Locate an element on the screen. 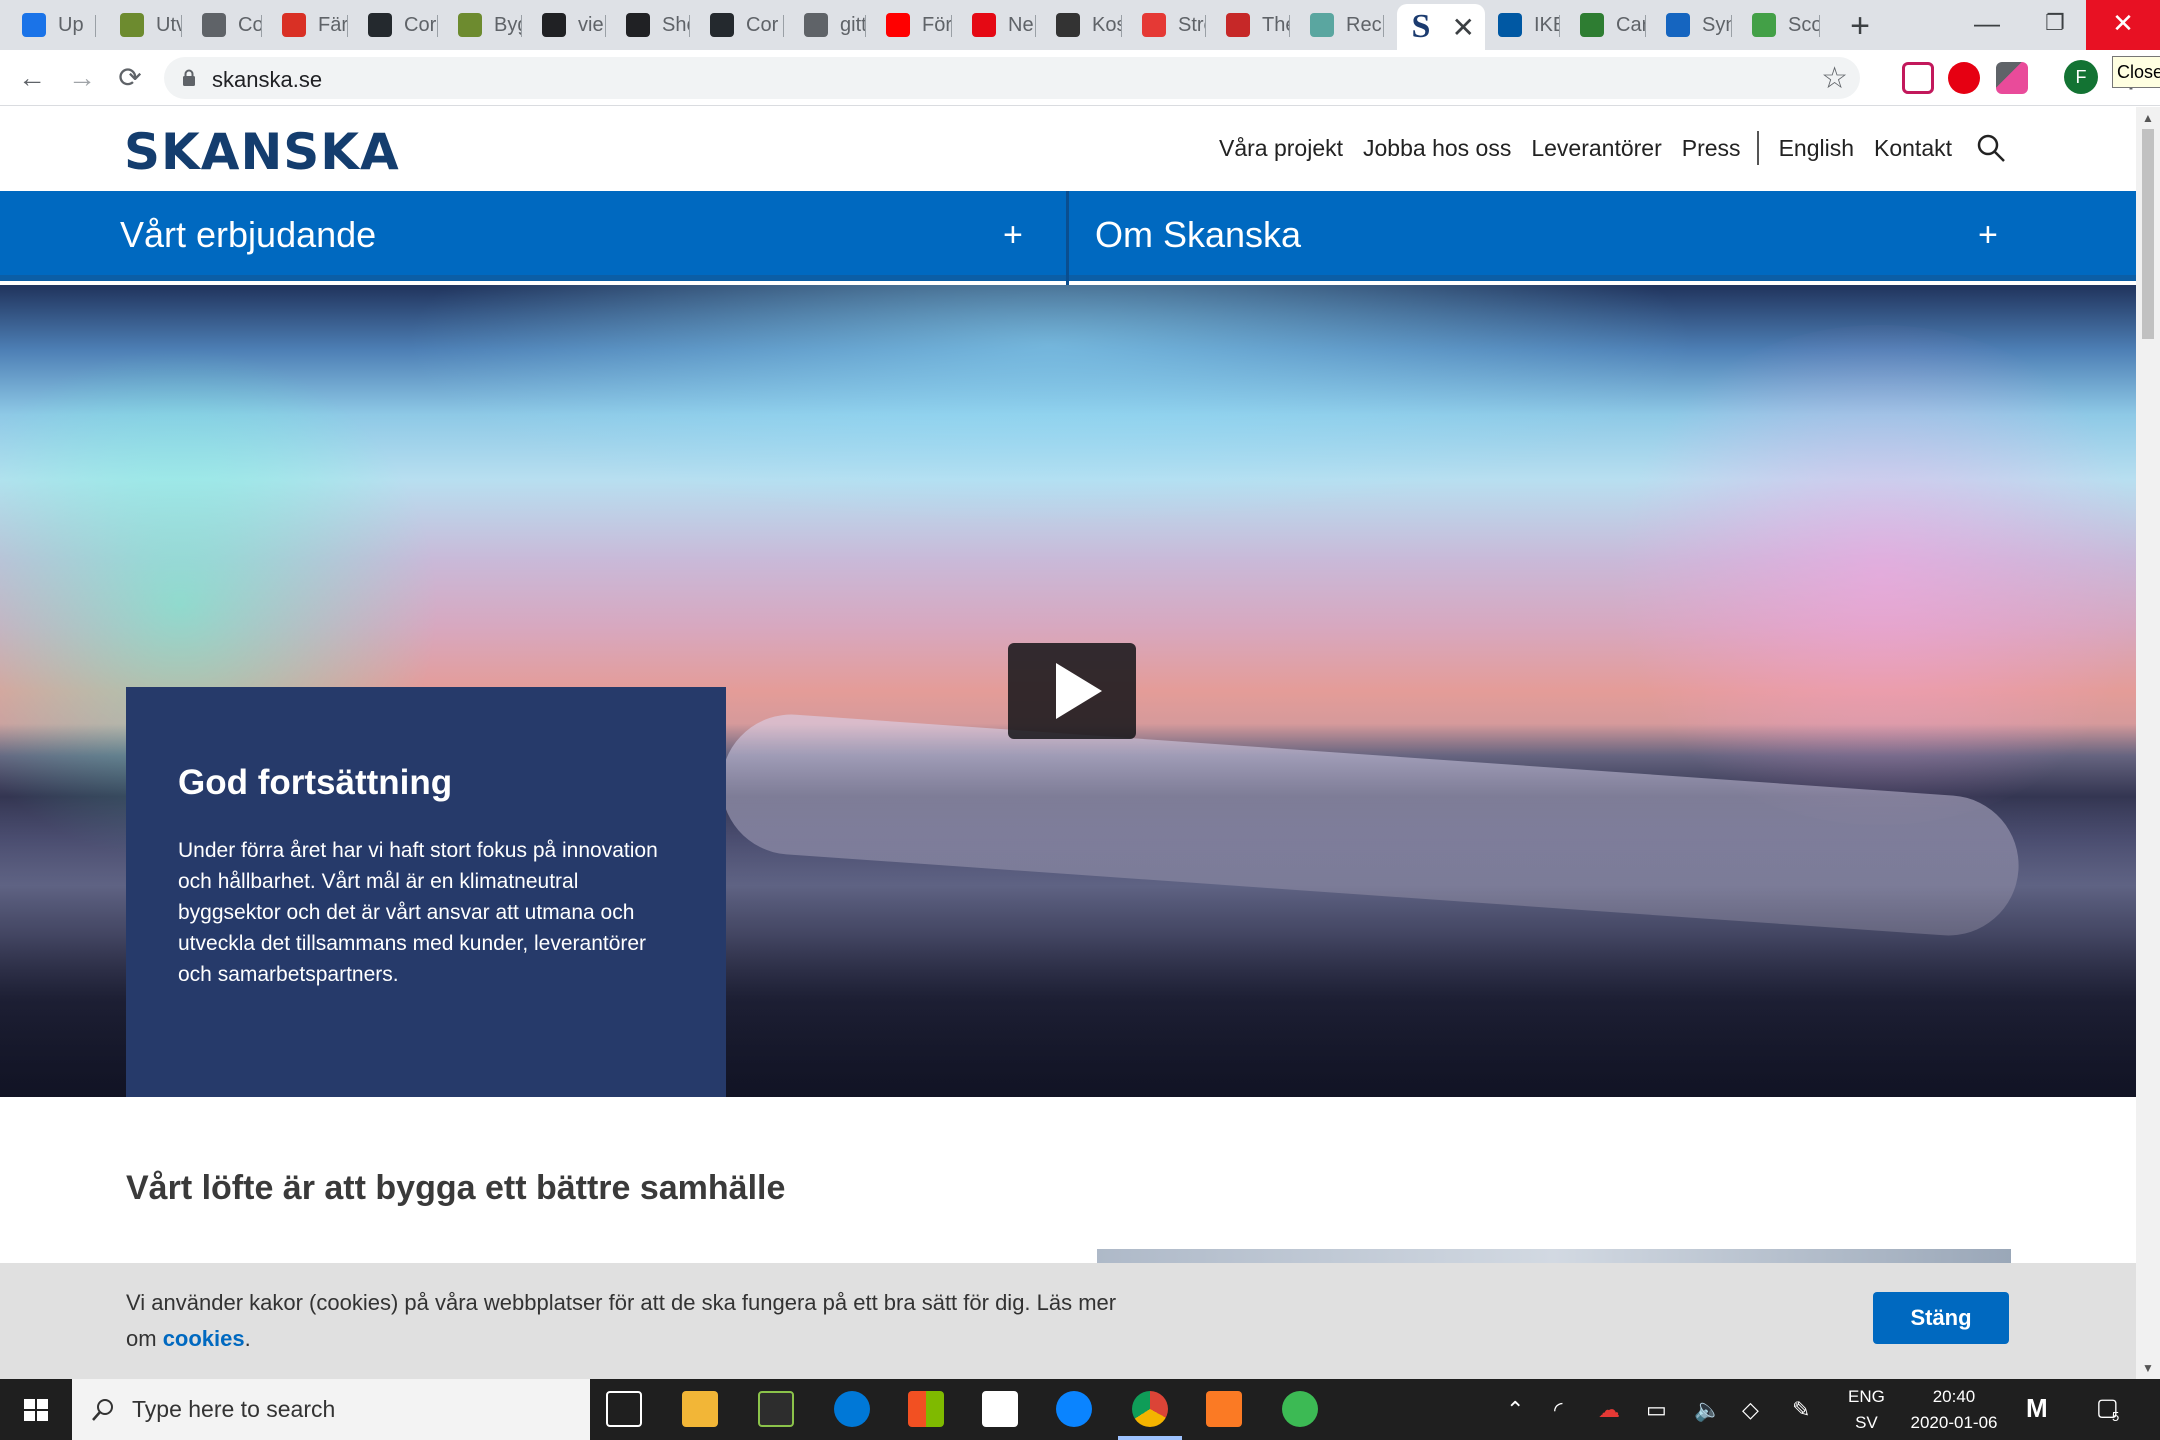 Image resolution: width=2160 pixels, height=1440 pixels. firefox-icon is located at coordinates (1074, 1409).